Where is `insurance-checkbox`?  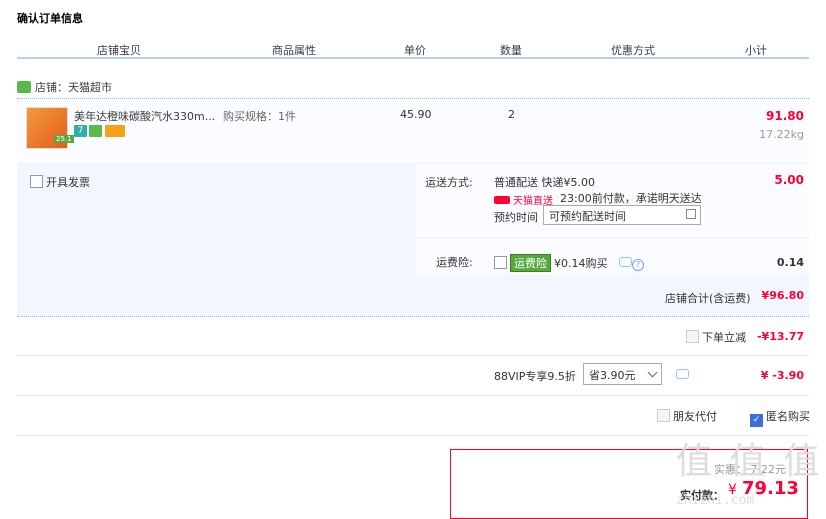 insurance-checkbox is located at coordinates (500, 262).